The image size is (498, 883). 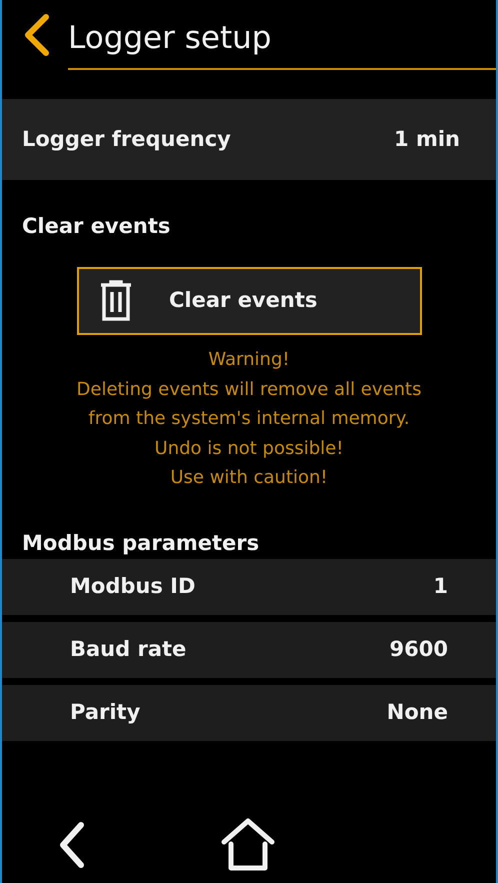 What do you see at coordinates (126, 139) in the screenshot?
I see `setting-label: Logger frequency` at bounding box center [126, 139].